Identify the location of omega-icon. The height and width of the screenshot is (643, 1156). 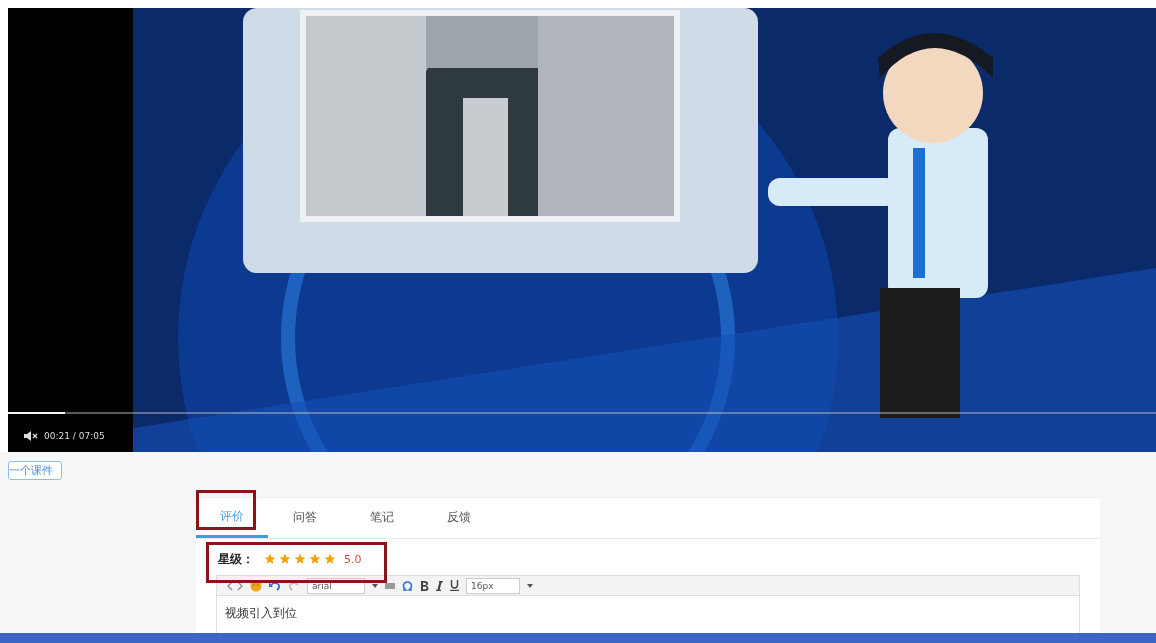
(407, 585).